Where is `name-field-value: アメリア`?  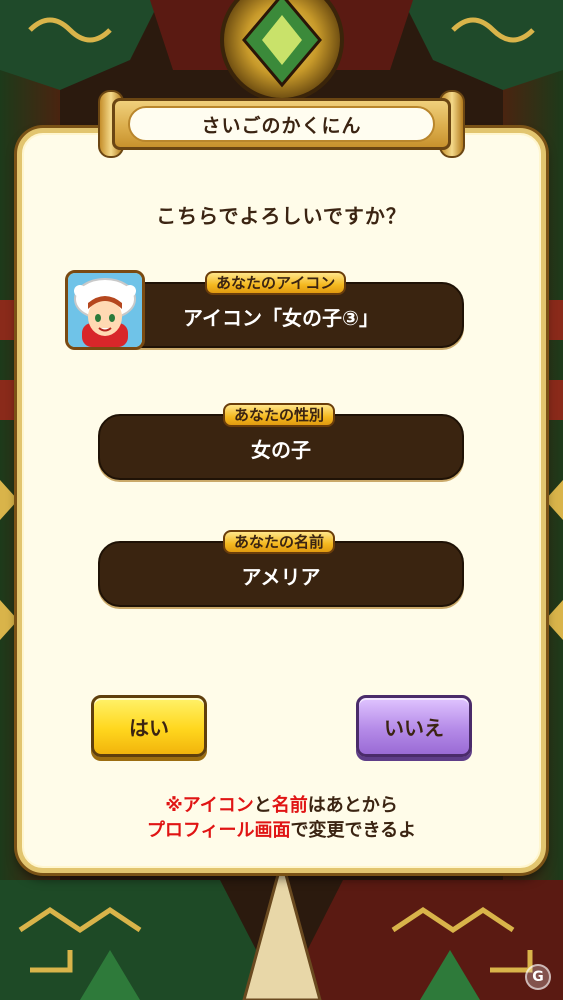 name-field-value: アメリア is located at coordinates (281, 577).